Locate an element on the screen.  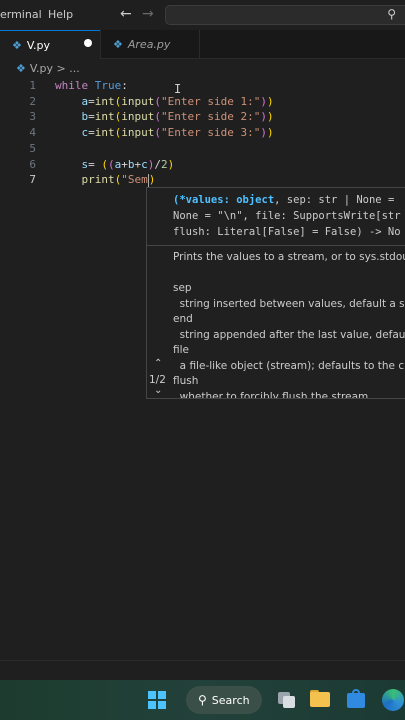
line-number: 7 is located at coordinates (32, 180).